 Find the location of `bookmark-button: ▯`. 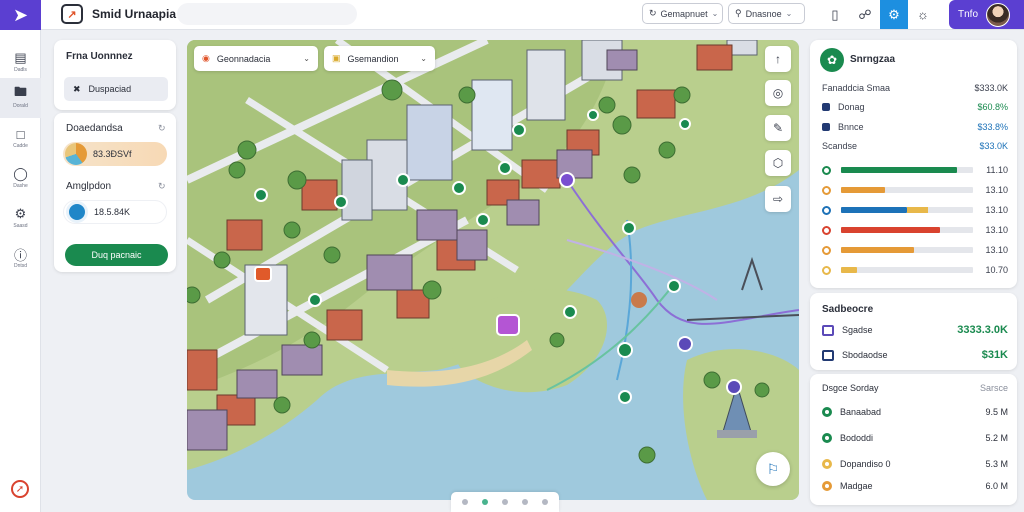

bookmark-button: ▯ is located at coordinates (835, 14).